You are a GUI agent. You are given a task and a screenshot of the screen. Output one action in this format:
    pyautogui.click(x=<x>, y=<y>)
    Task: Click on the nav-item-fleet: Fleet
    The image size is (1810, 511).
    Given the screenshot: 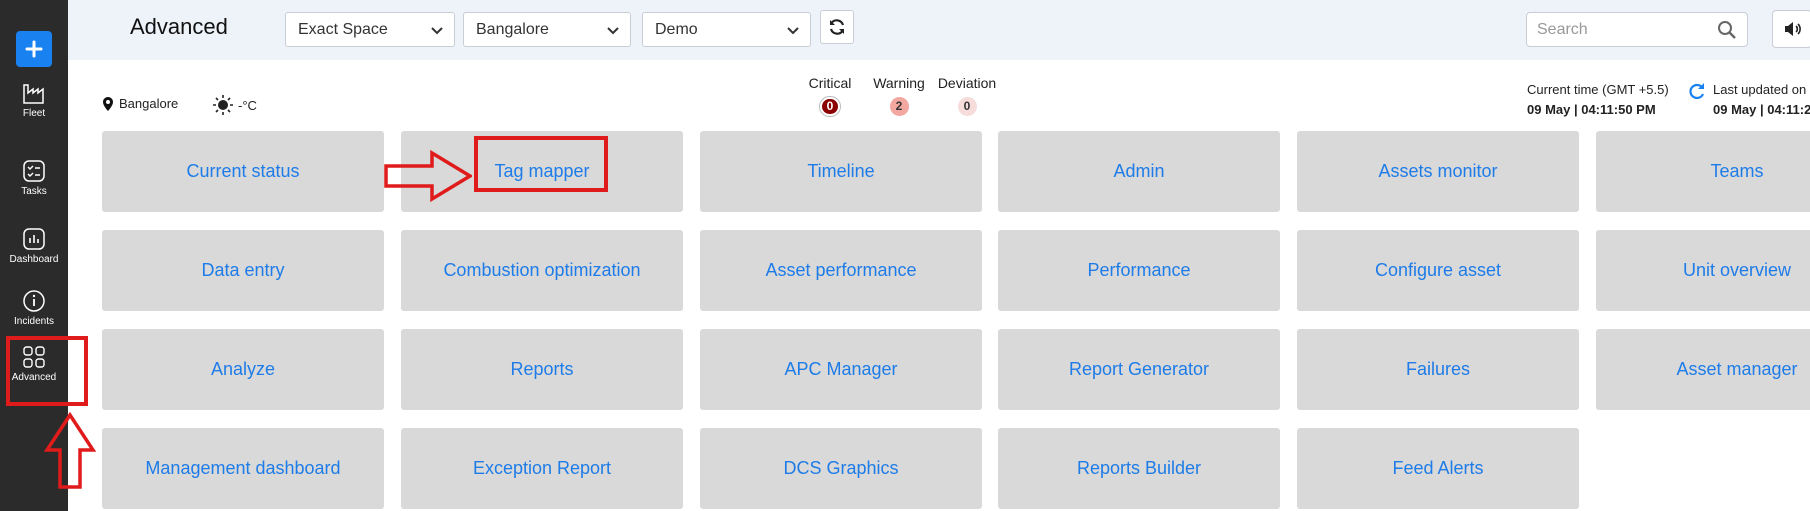 What is the action you would take?
    pyautogui.click(x=34, y=110)
    